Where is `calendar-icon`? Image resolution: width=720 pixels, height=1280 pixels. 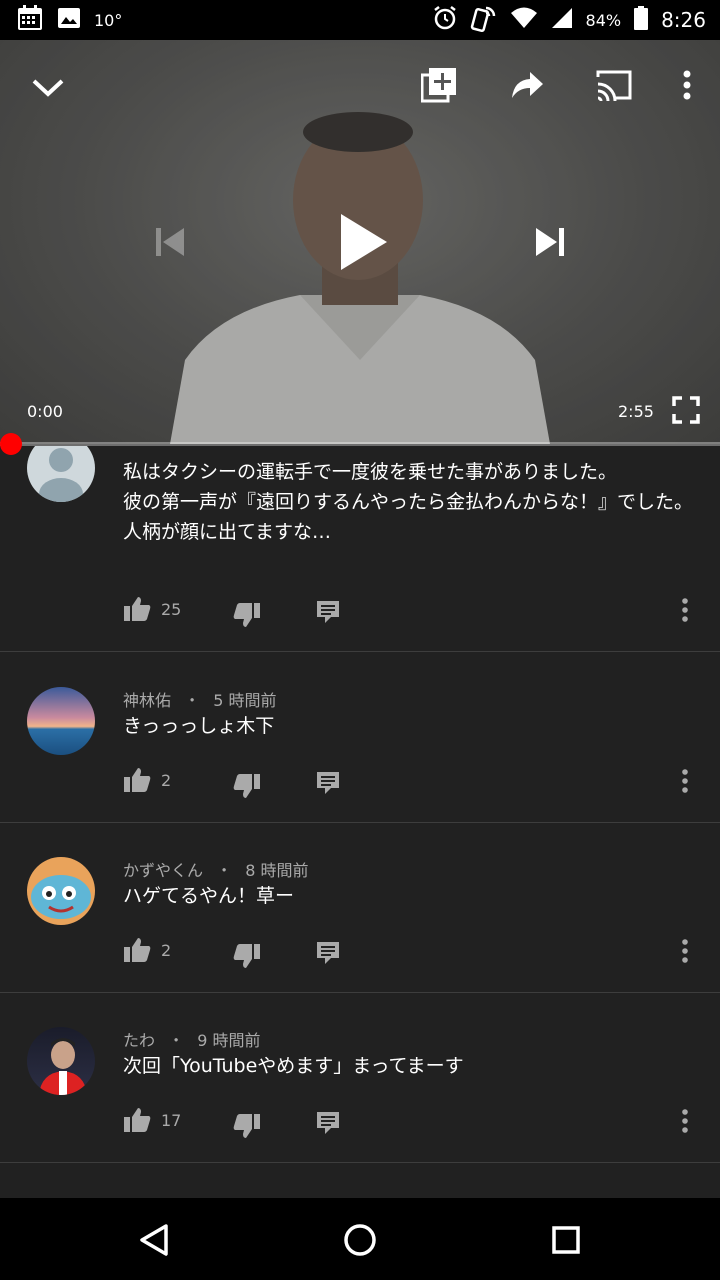 calendar-icon is located at coordinates (30, 20).